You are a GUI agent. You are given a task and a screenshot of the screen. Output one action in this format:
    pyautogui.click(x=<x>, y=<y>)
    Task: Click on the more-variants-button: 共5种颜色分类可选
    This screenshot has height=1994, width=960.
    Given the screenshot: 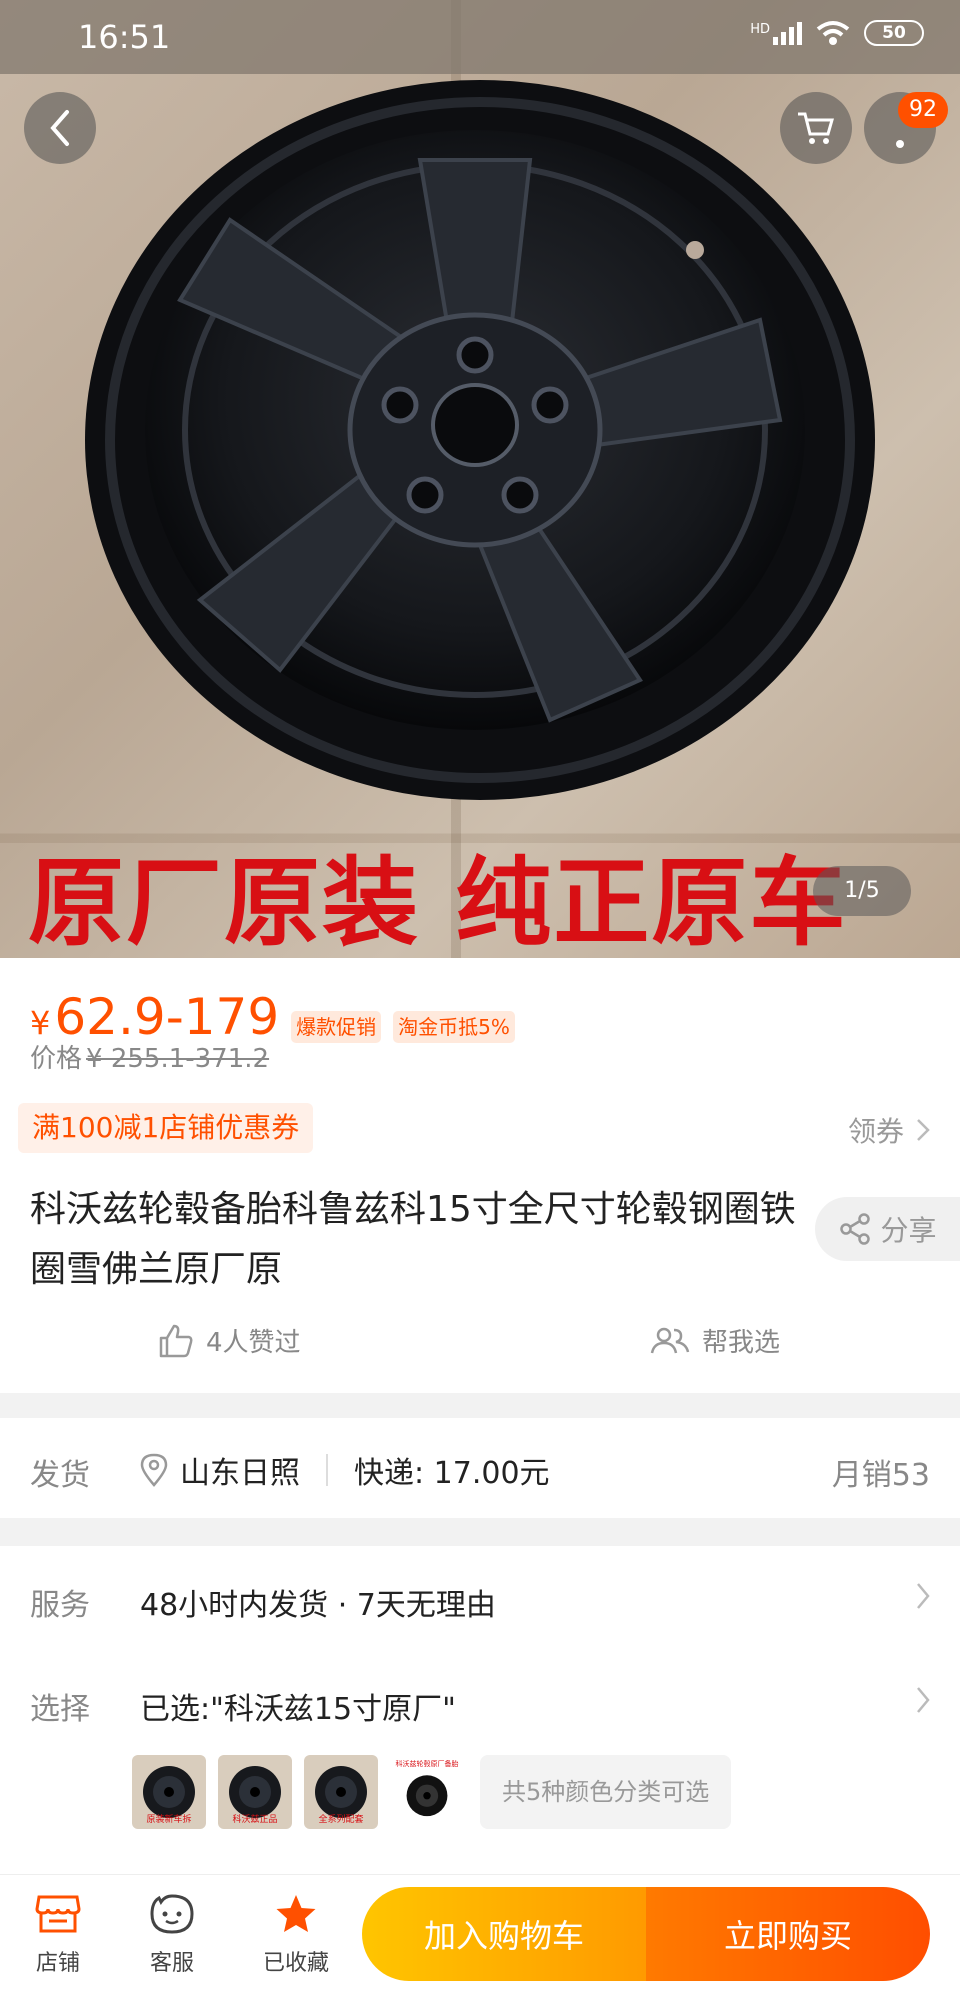 What is the action you would take?
    pyautogui.click(x=606, y=1792)
    